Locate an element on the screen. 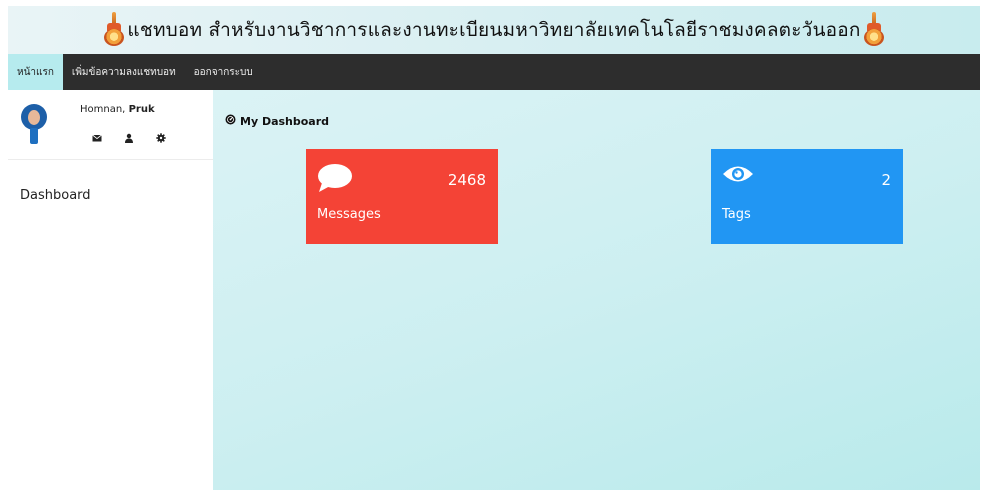 The width and height of the screenshot is (981, 490). user-name: Homnan, Pruk is located at coordinates (117, 109).